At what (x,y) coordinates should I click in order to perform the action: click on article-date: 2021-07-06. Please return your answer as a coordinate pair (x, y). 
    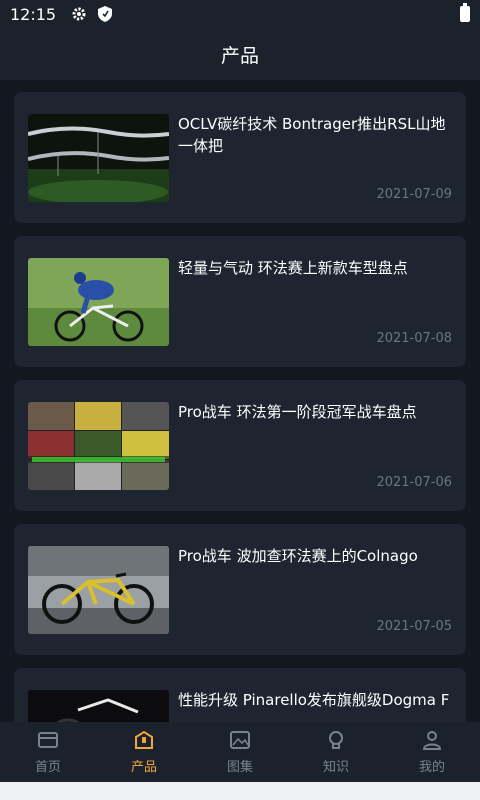
    Looking at the image, I should click on (414, 482).